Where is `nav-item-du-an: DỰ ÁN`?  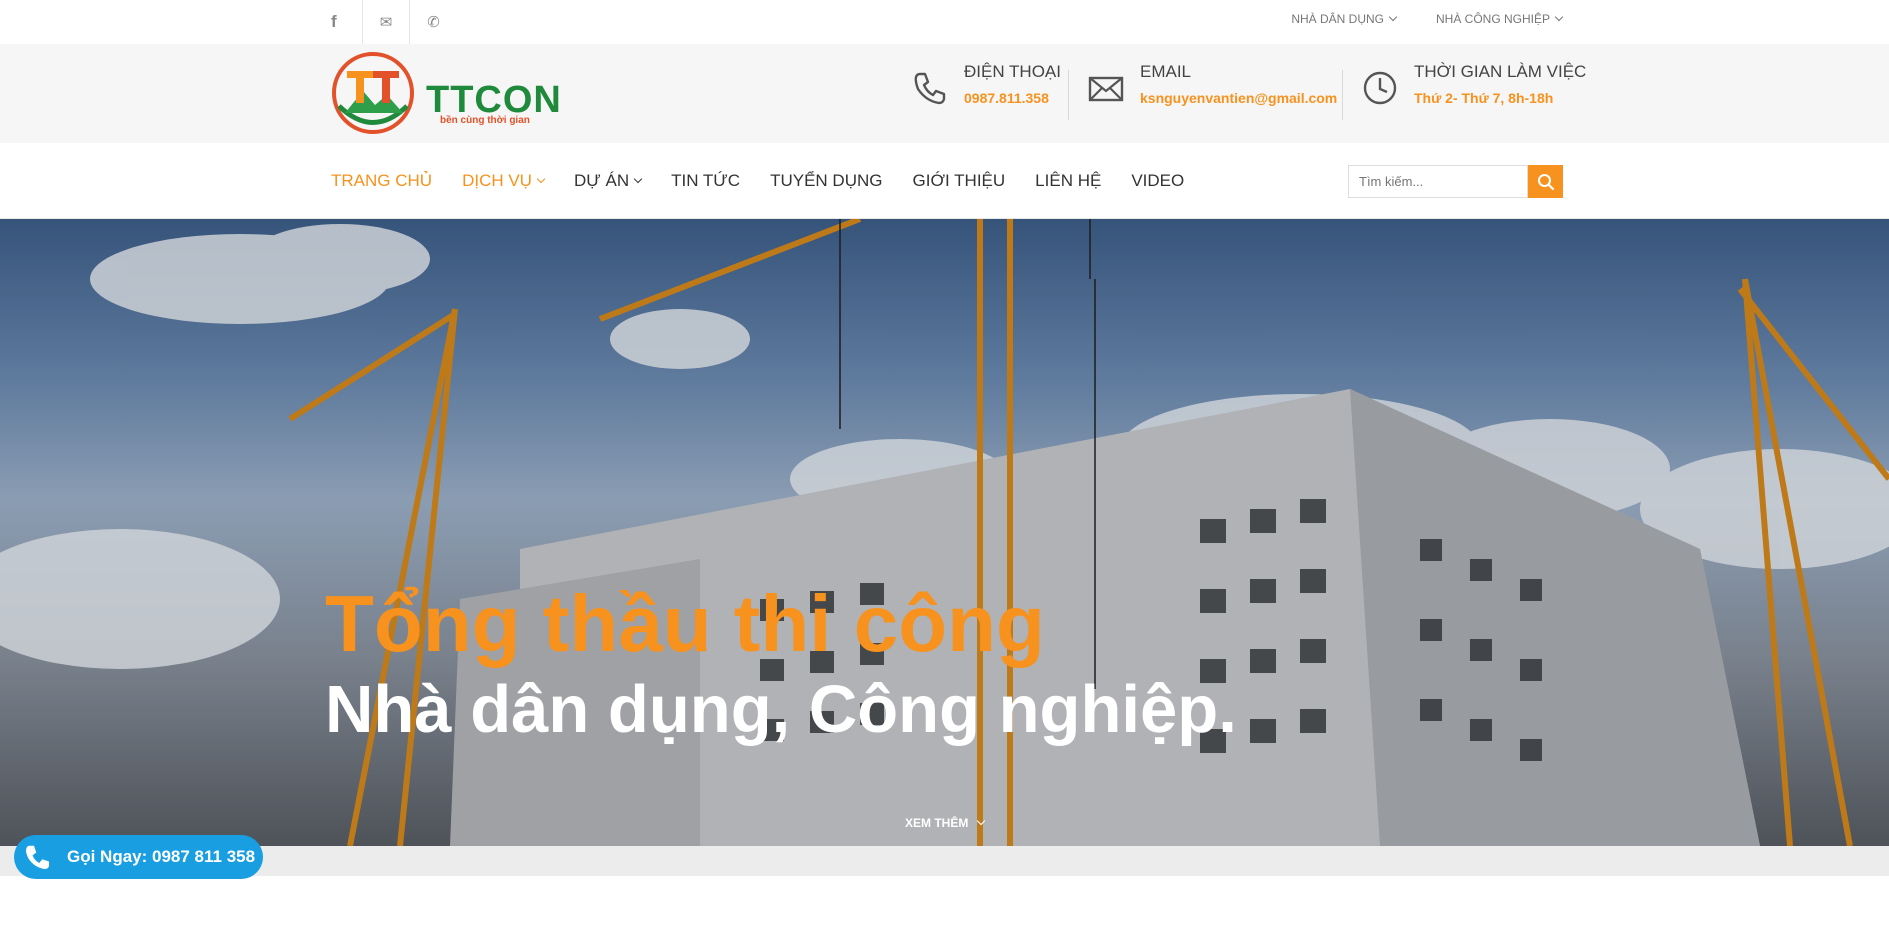 nav-item-du-an: DỰ ÁN is located at coordinates (608, 181).